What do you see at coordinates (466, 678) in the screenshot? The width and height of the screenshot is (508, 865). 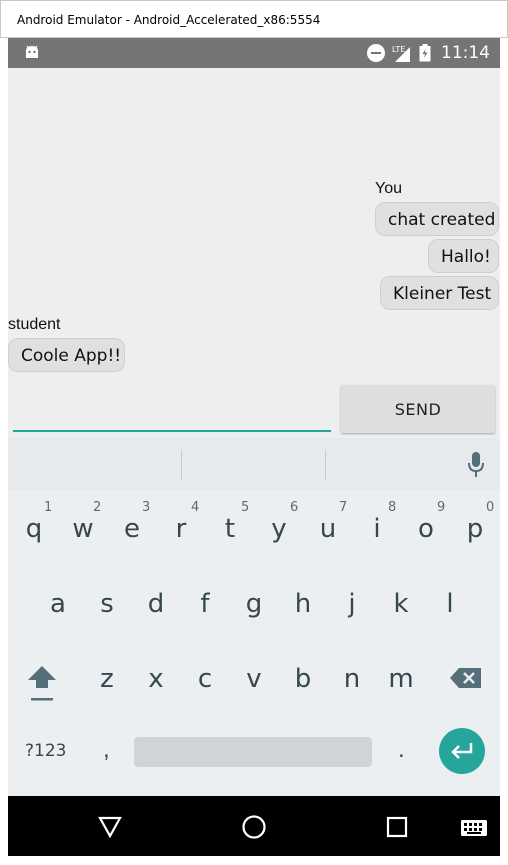 I see `backspace-icon` at bounding box center [466, 678].